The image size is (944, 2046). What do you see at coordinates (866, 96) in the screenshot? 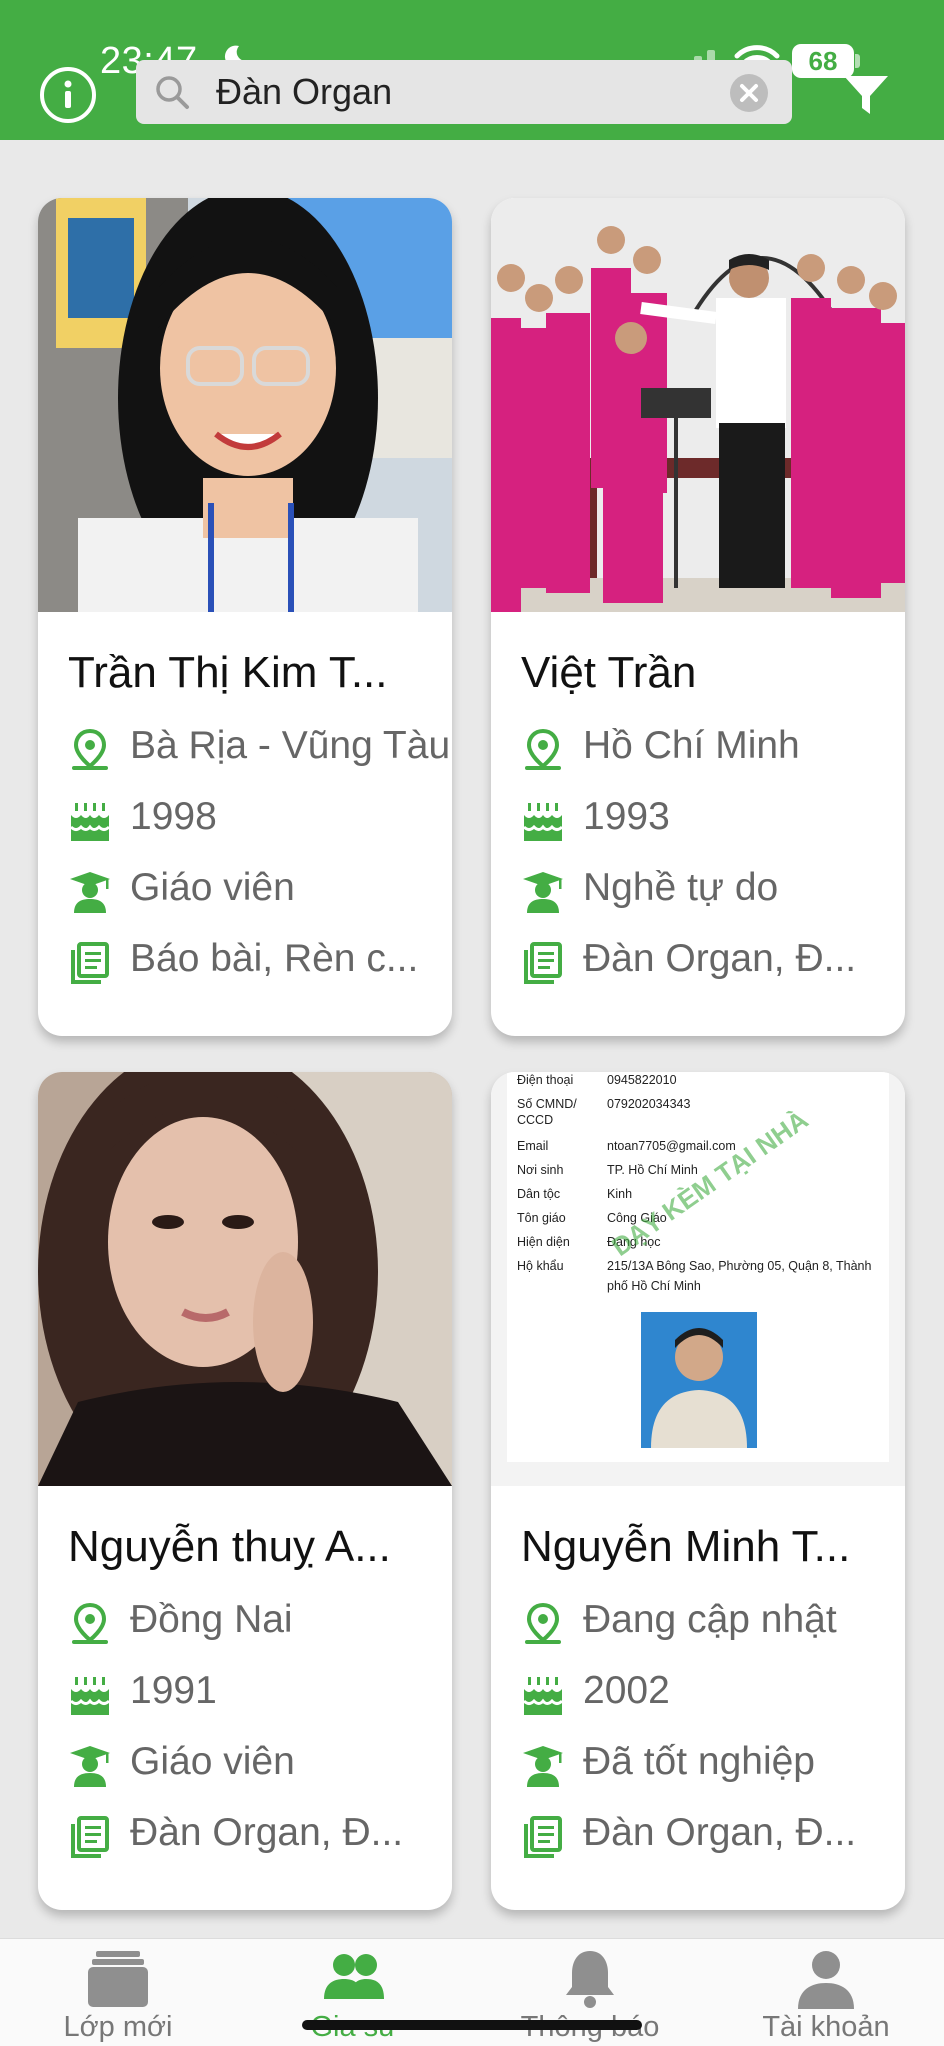
I see `filter-icon` at bounding box center [866, 96].